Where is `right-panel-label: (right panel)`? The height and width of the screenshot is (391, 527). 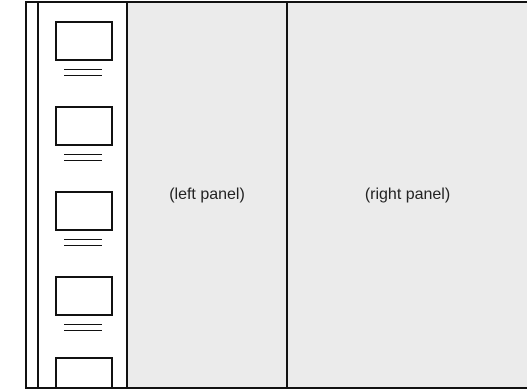
right-panel-label: (right panel) is located at coordinates (407, 194).